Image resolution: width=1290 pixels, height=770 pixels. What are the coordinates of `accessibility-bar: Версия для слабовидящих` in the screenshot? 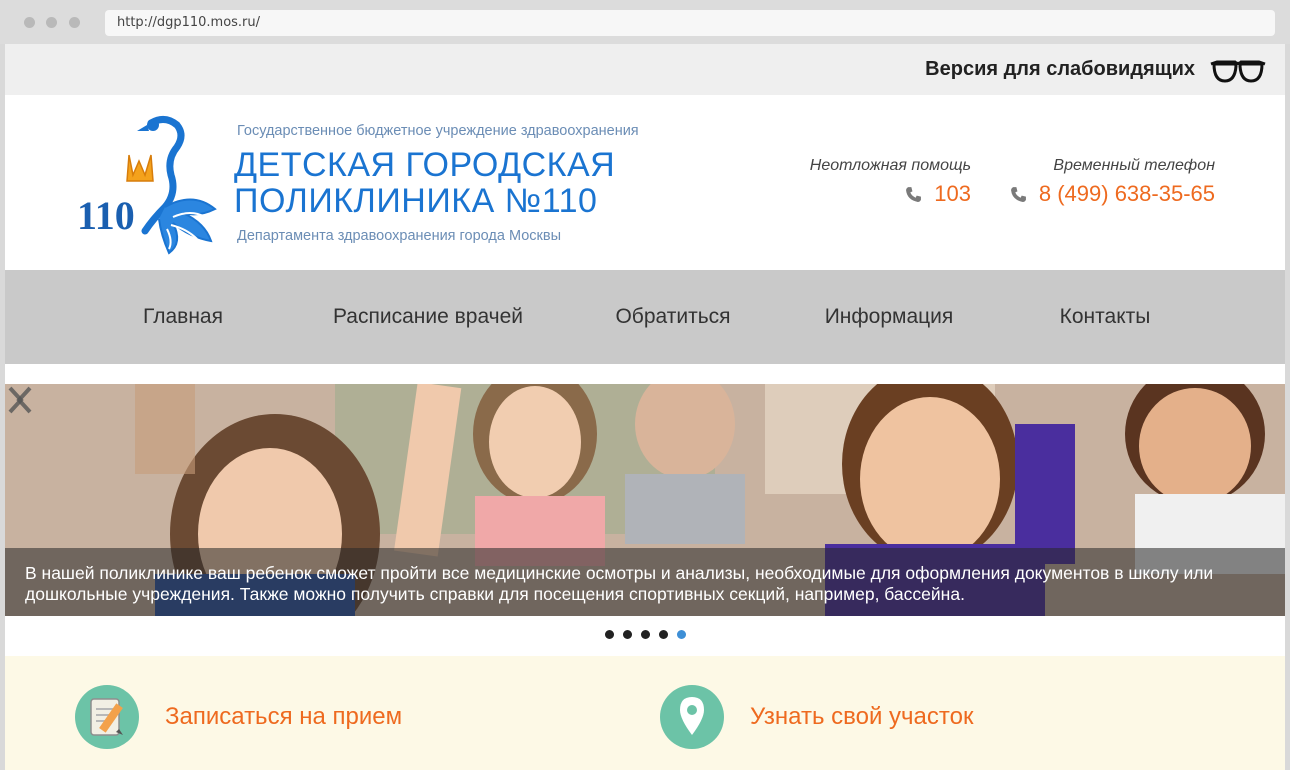 It's located at (645, 69).